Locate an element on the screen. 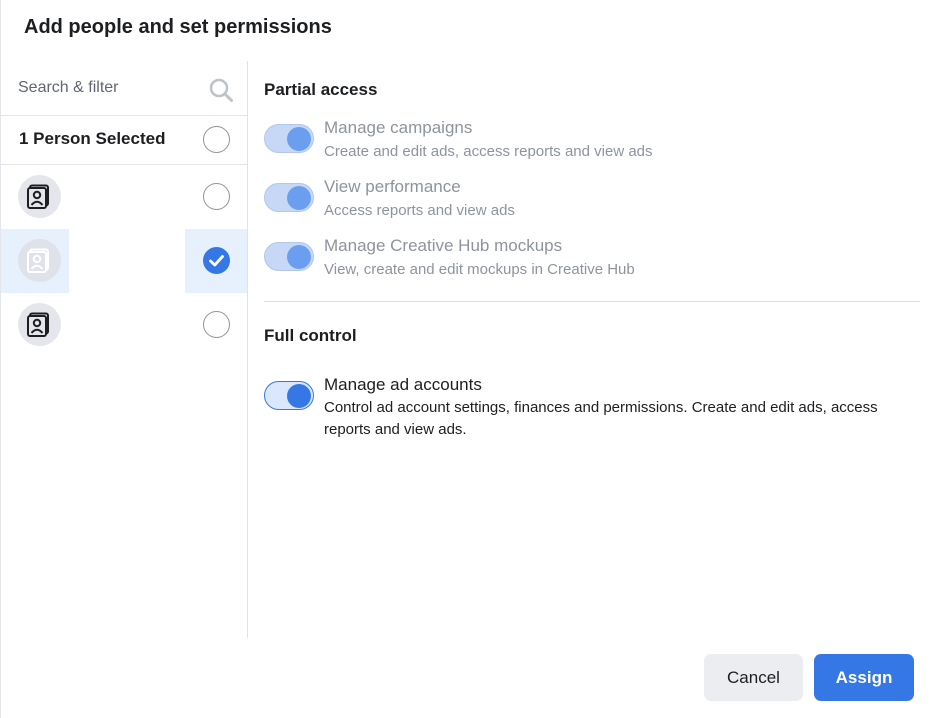 Image resolution: width=940 pixels, height=718 pixels. permission-title: Manage Creative Hub mockups is located at coordinates (443, 245).